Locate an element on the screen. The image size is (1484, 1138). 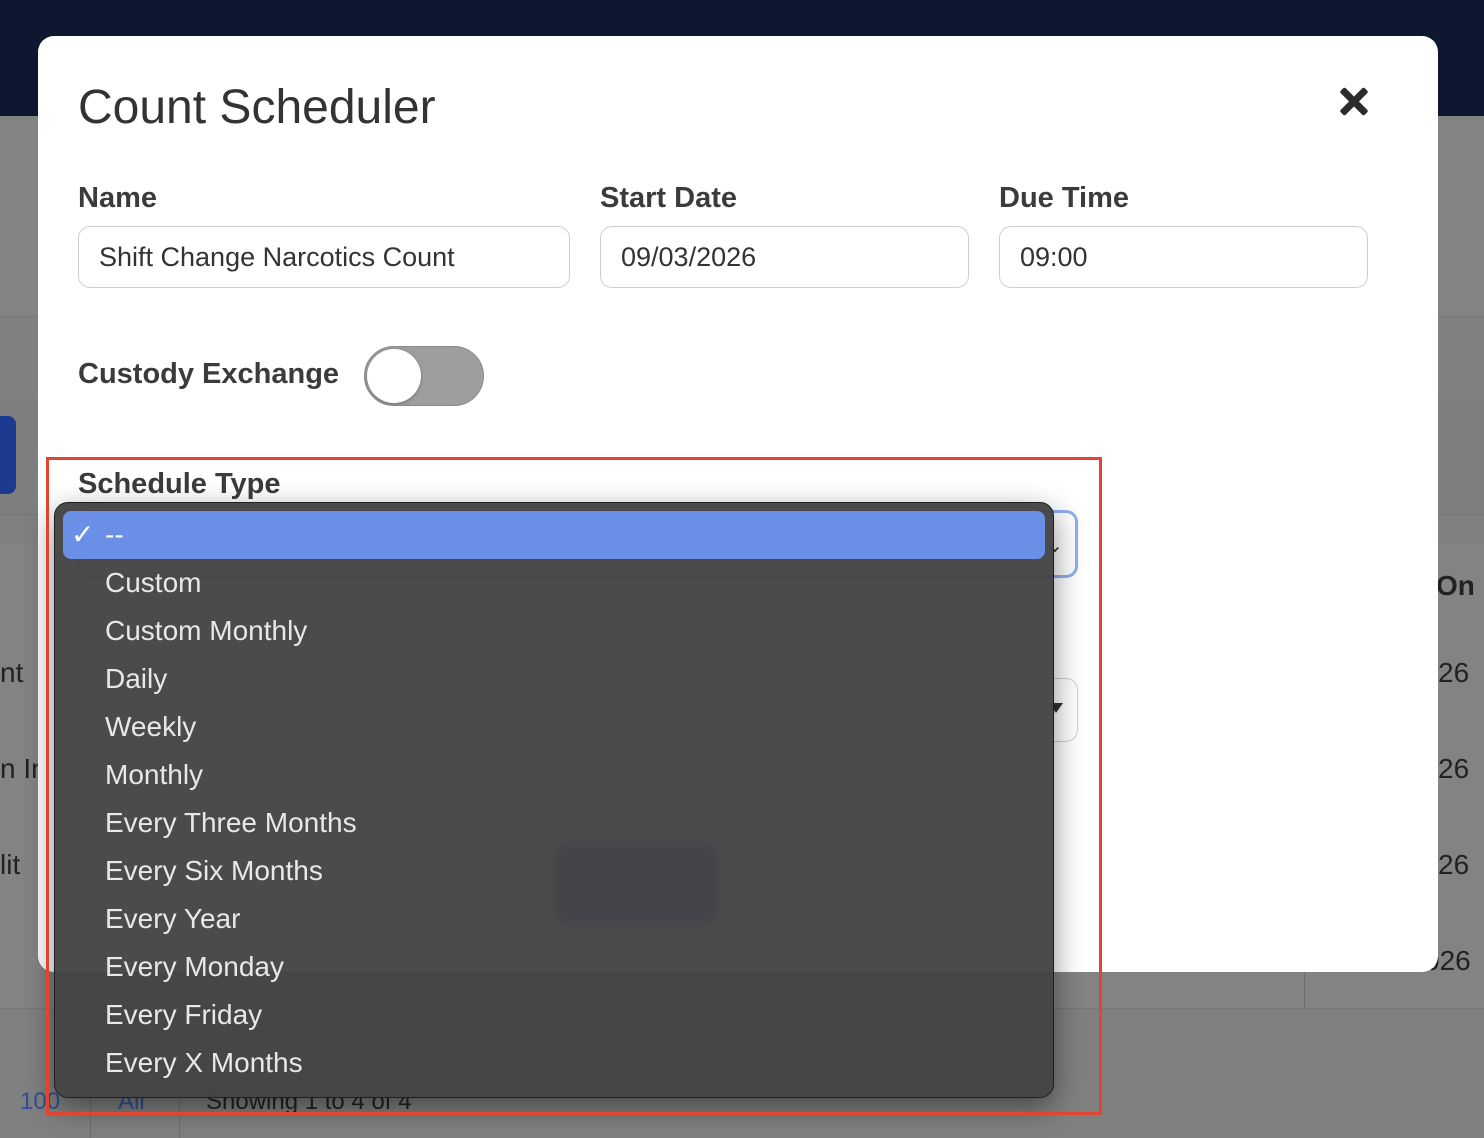
schedule-option-every-year: Every Year is located at coordinates (554, 919).